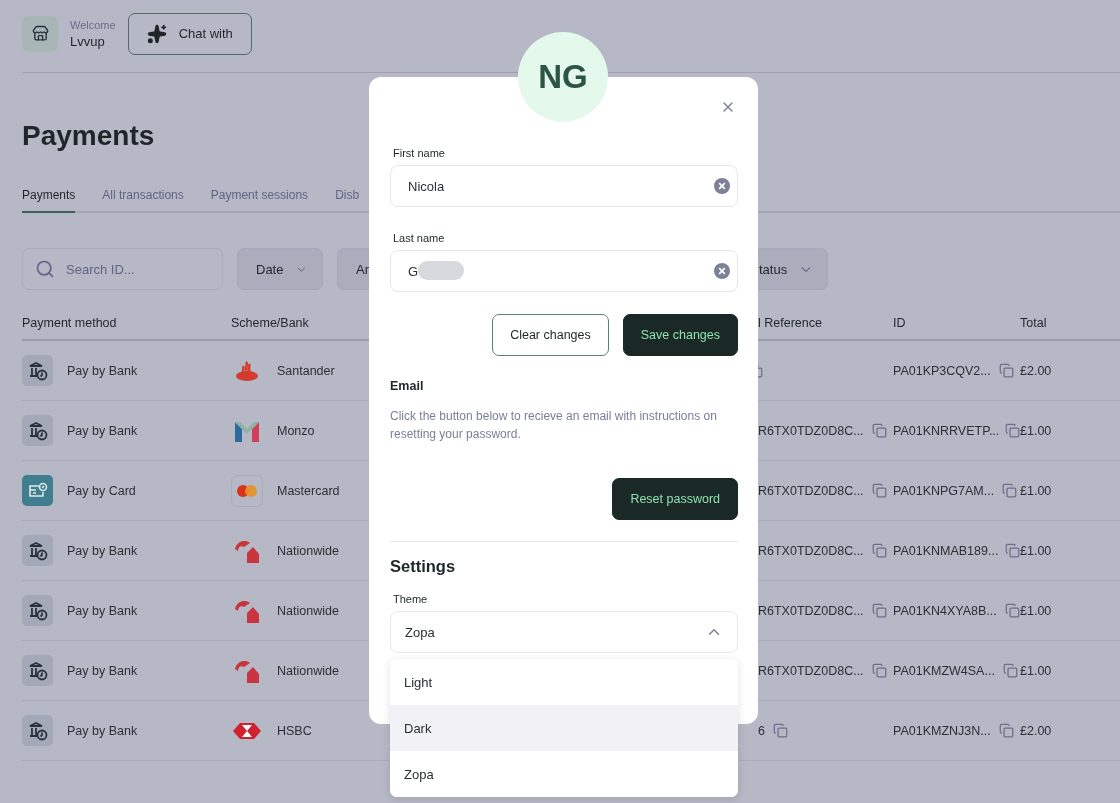 Image resolution: width=1120 pixels, height=803 pixels. I want to click on card-icon, so click(37, 490).